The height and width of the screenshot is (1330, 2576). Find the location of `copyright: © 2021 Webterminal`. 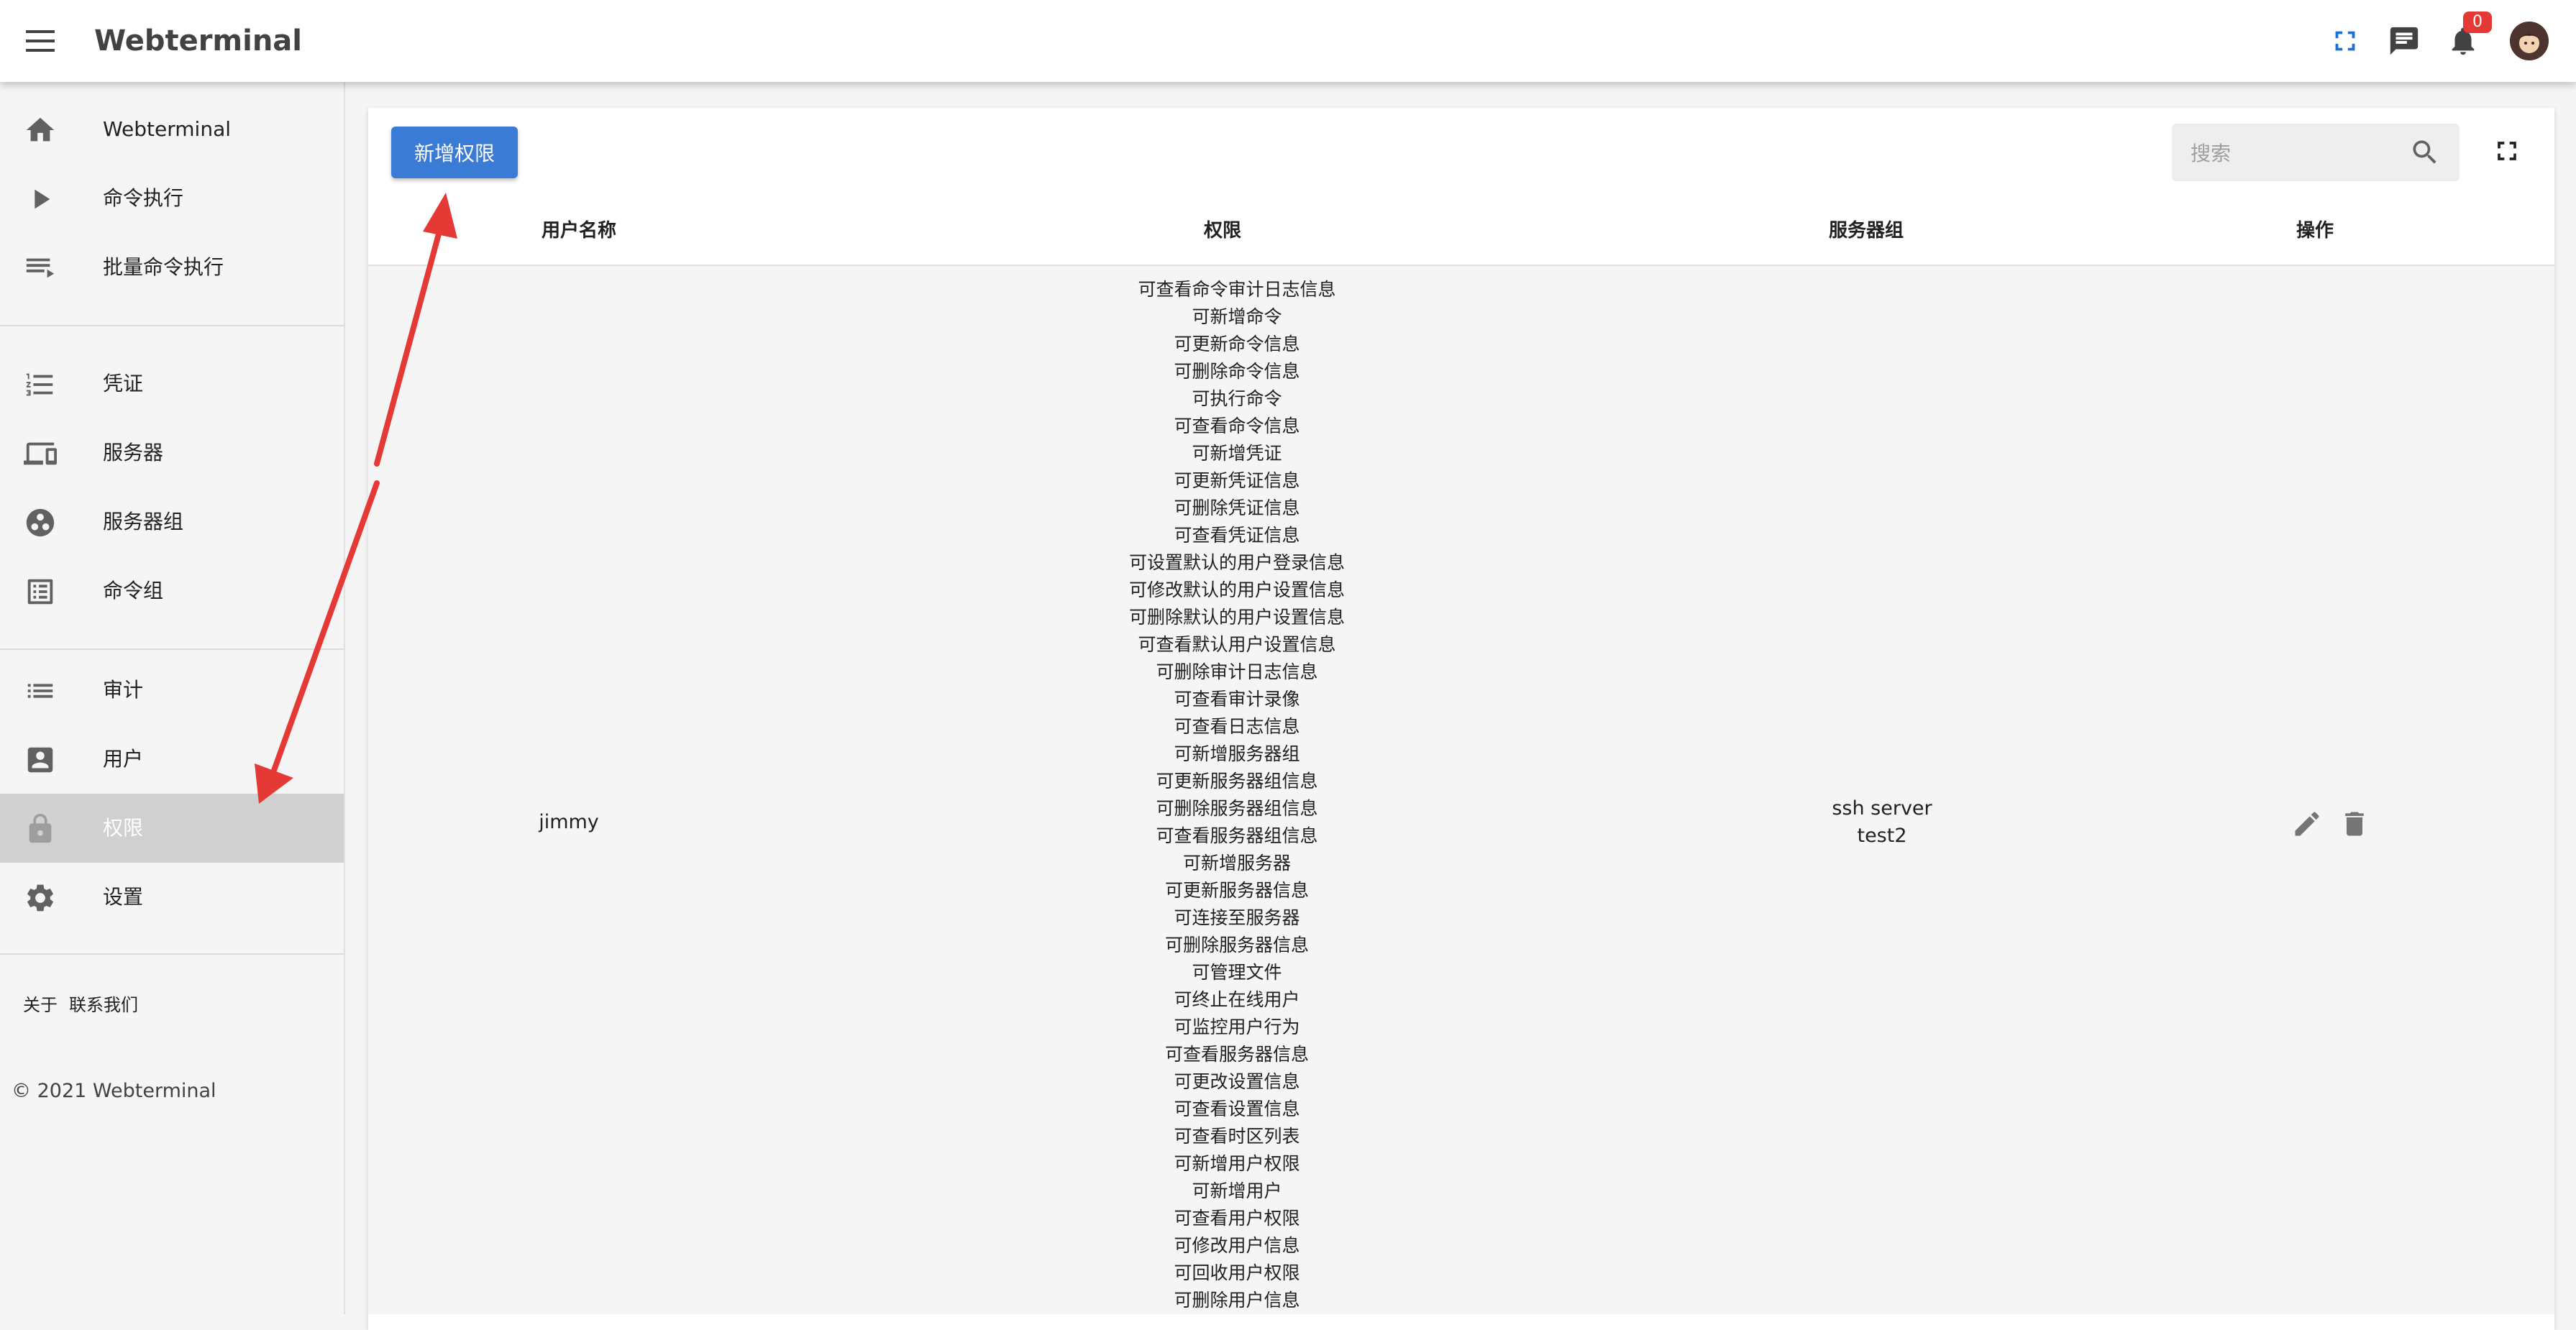

copyright: © 2021 Webterminal is located at coordinates (114, 1091).